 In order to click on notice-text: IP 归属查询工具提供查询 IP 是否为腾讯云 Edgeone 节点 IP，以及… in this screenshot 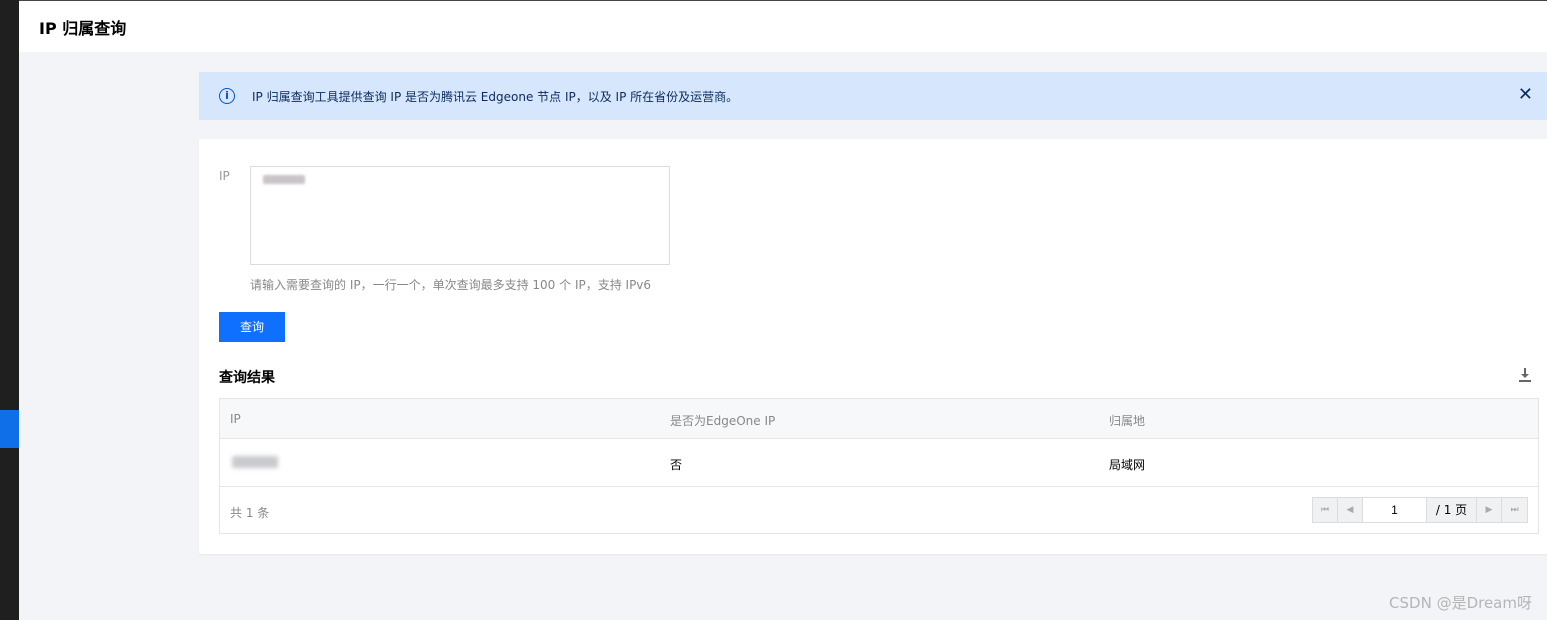, I will do `click(495, 97)`.